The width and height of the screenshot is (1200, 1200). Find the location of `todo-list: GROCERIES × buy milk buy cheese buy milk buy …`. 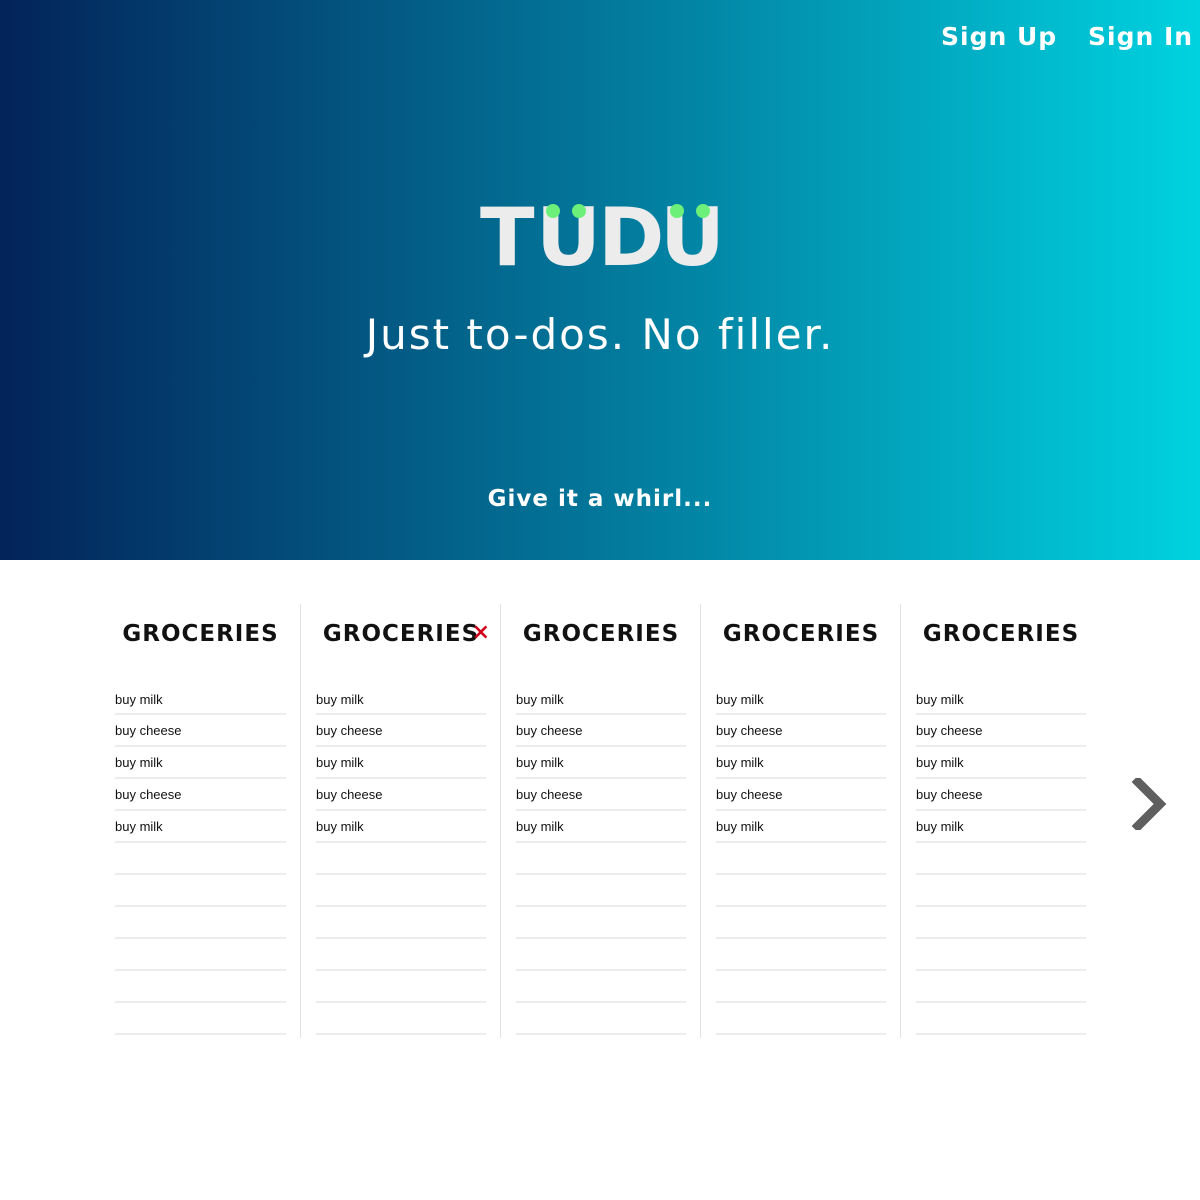

todo-list: GROCERIES × buy milk buy cheese buy milk buy … is located at coordinates (400, 821).